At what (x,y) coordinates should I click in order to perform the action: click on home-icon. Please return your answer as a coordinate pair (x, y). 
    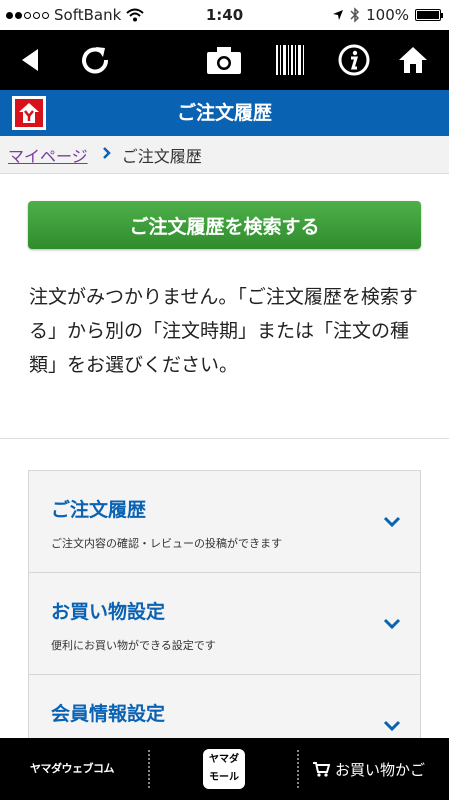
    Looking at the image, I should click on (413, 60).